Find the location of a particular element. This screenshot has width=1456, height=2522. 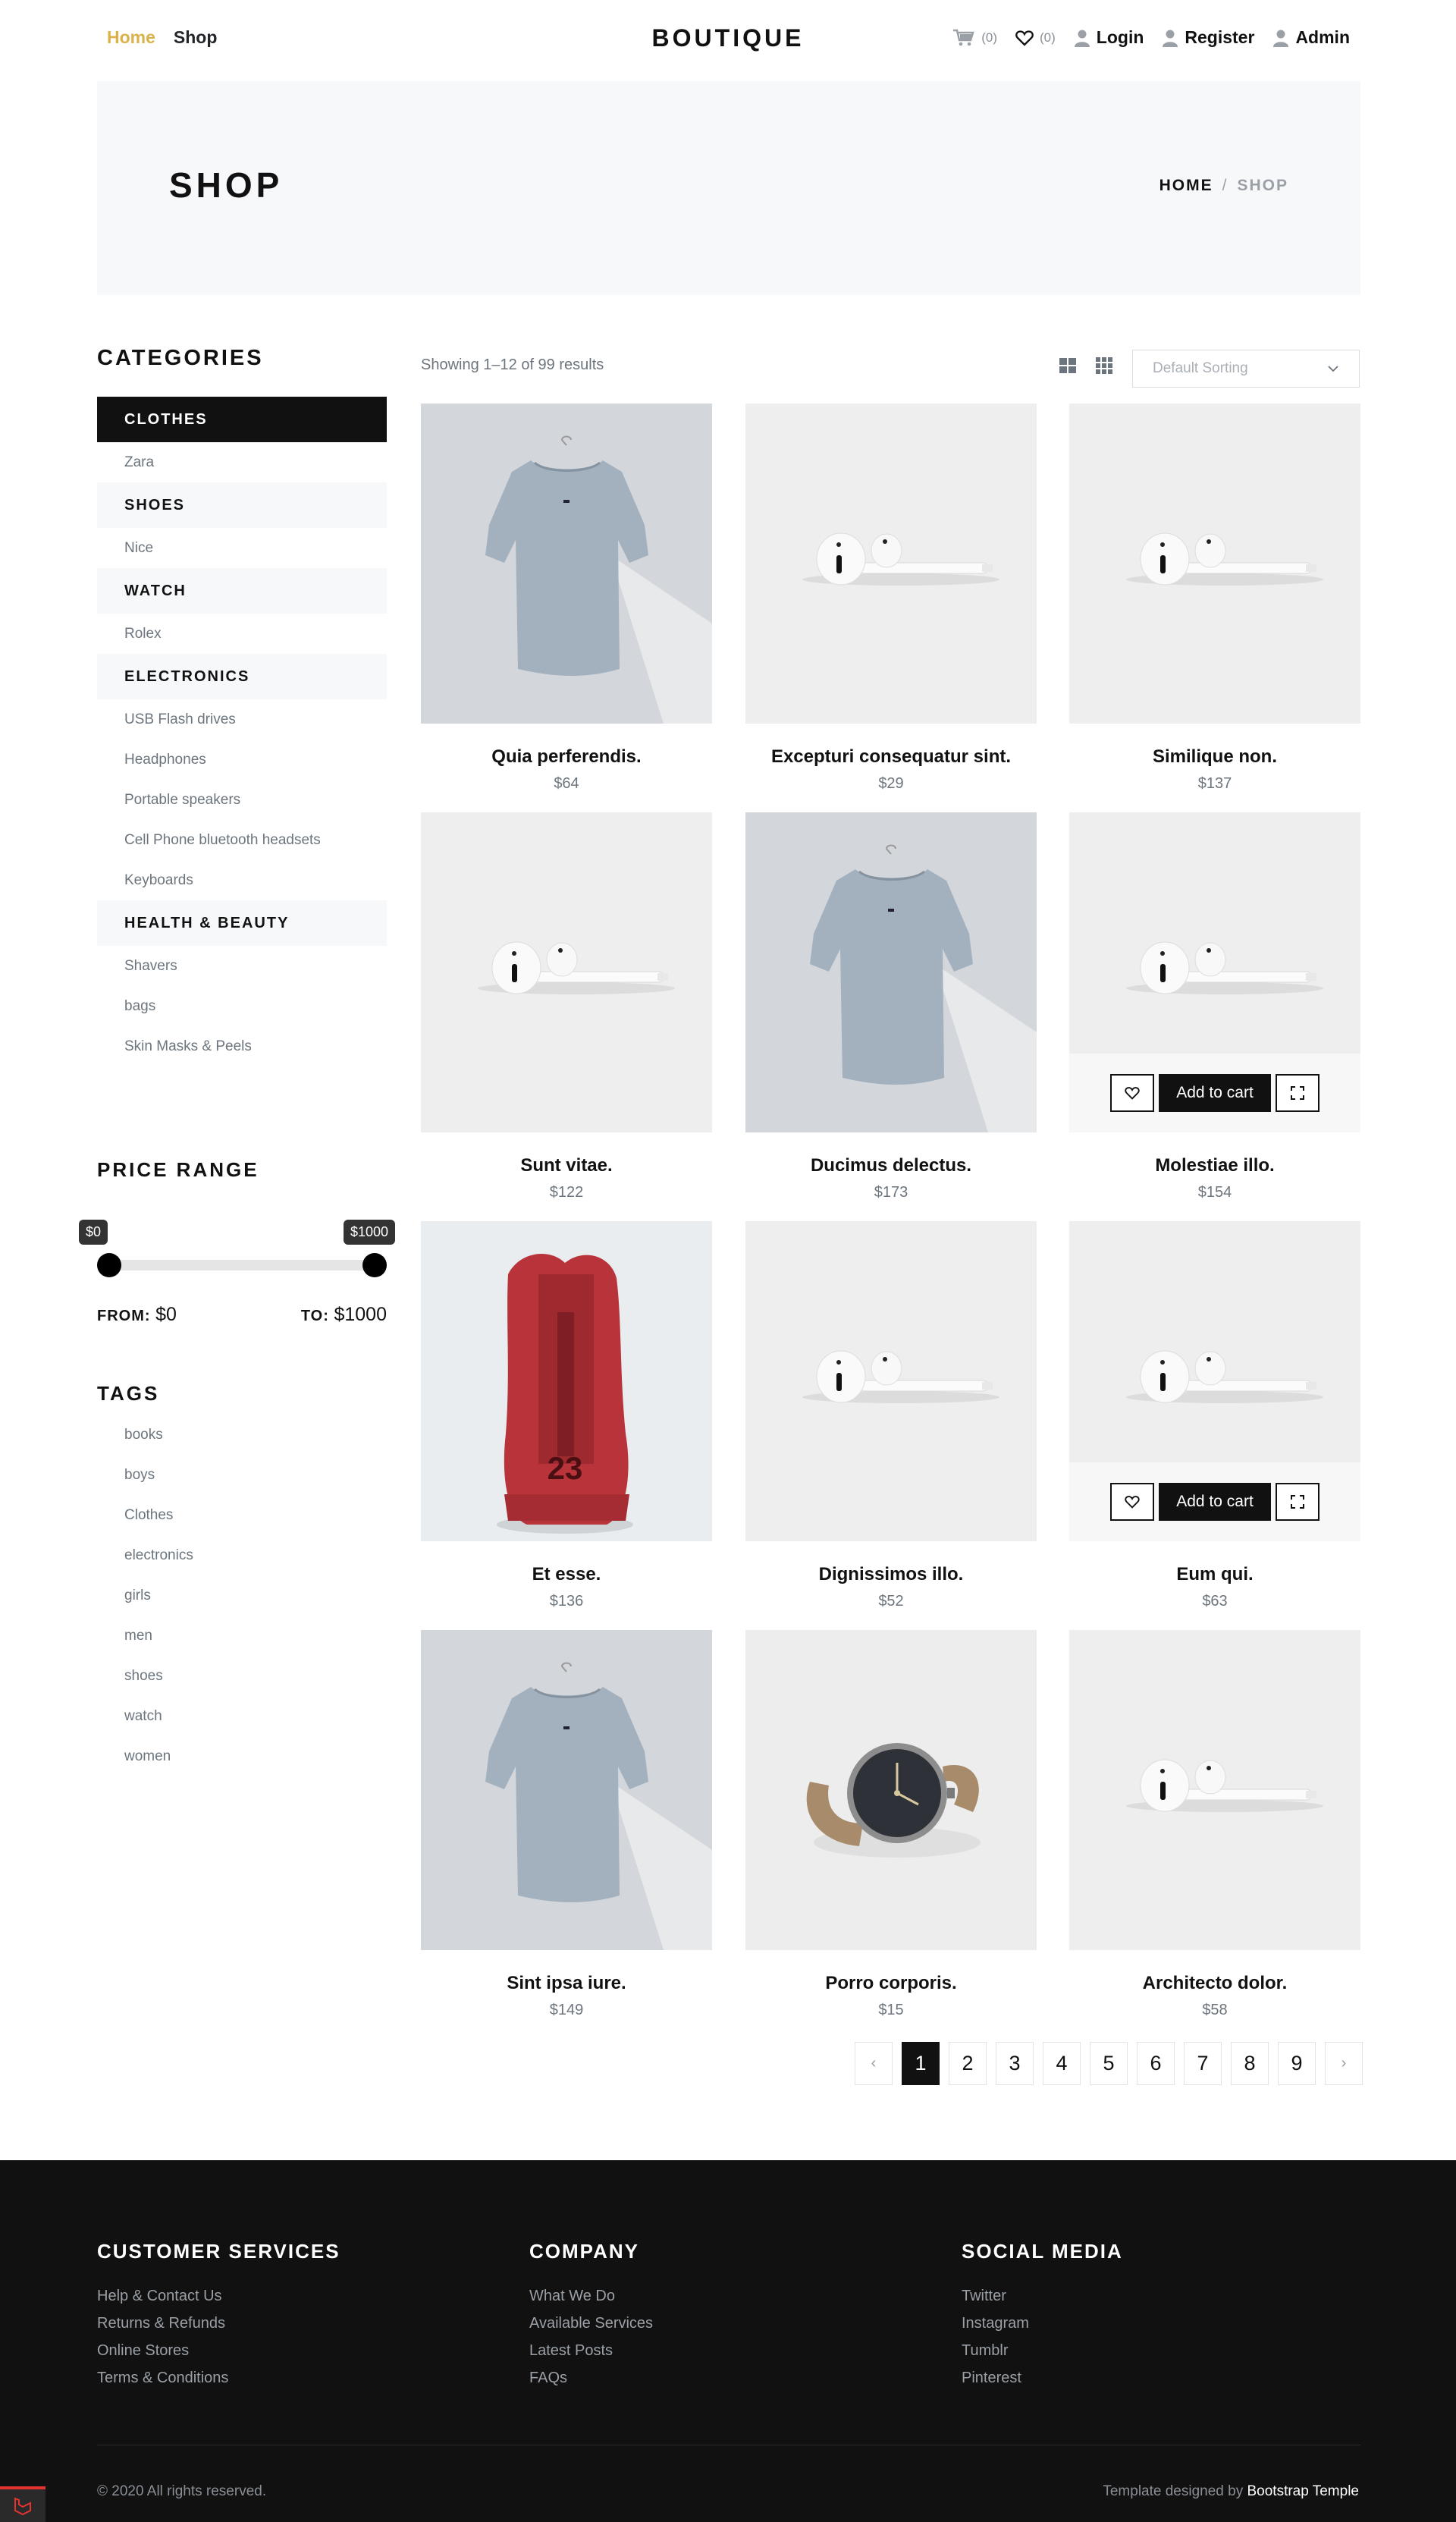

subcategory-link: Cell Phone bluetooth headsets is located at coordinates (242, 840).